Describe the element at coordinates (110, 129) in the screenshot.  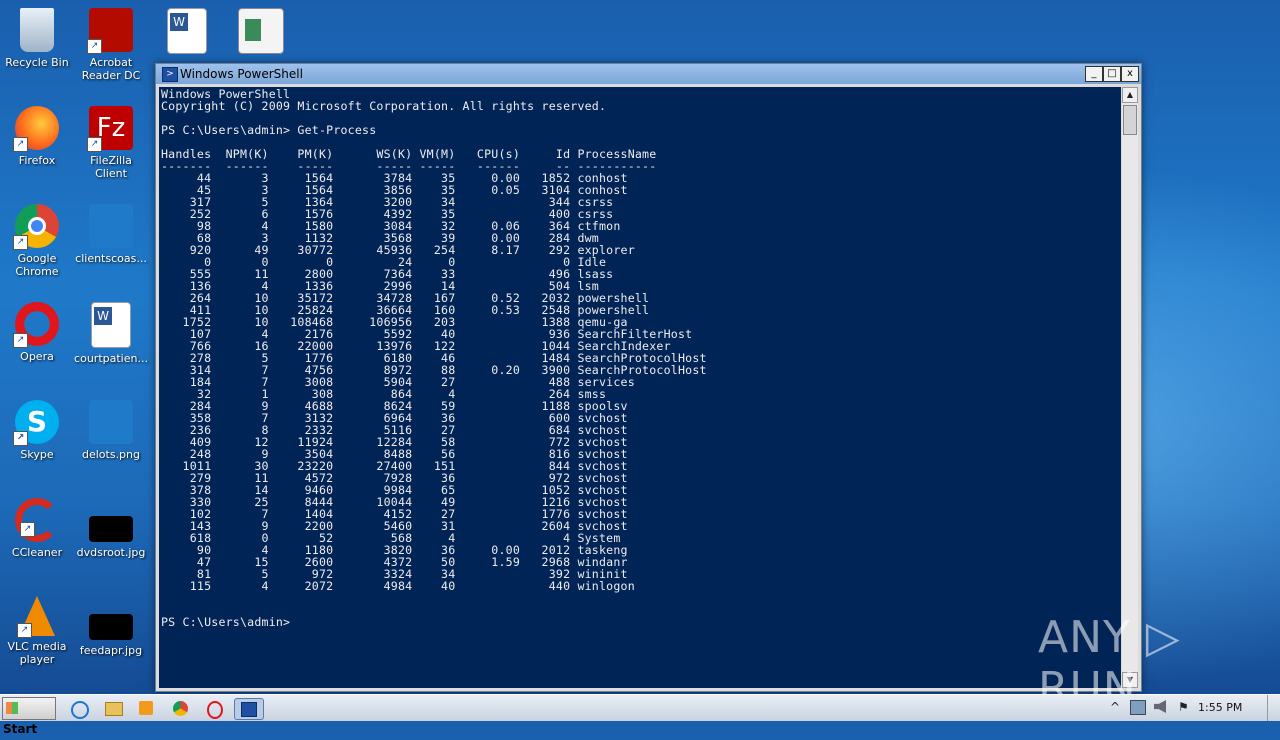
I see `filezilla-icon: Fz ↗` at that location.